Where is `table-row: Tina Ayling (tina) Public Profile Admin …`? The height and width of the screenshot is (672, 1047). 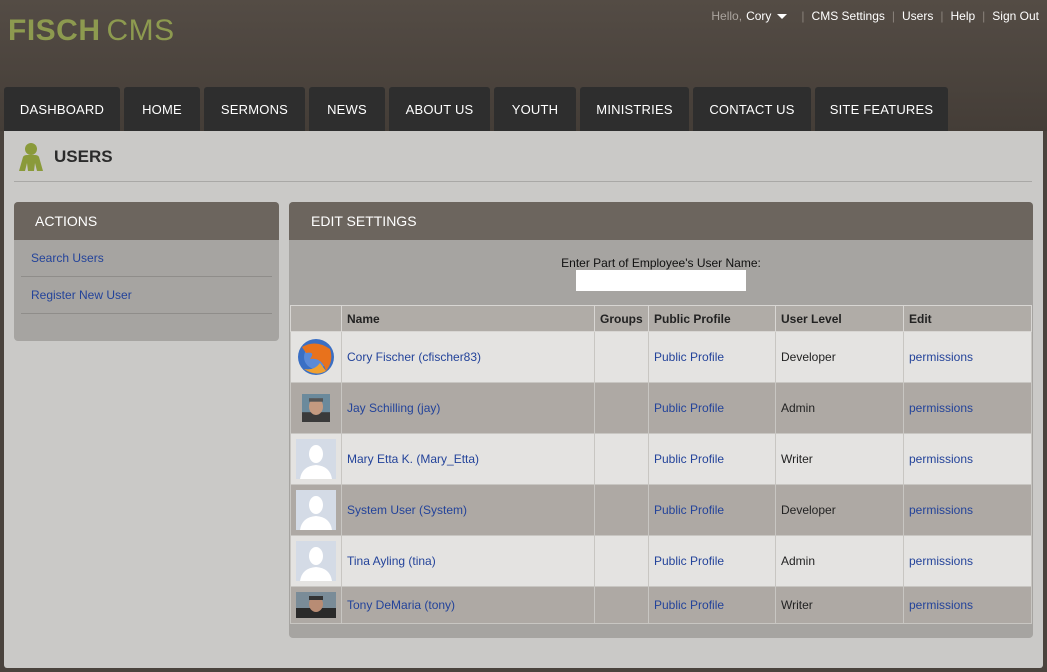
table-row: Tina Ayling (tina) Public Profile Admin … is located at coordinates (661, 561).